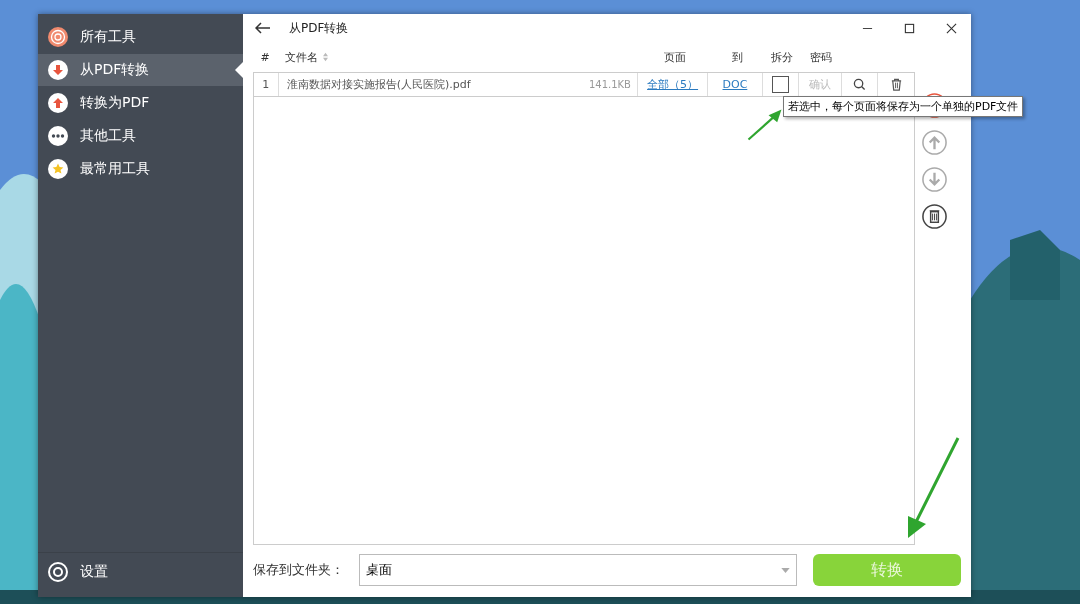  Describe the element at coordinates (58, 136) in the screenshot. I see `more-icon` at that location.